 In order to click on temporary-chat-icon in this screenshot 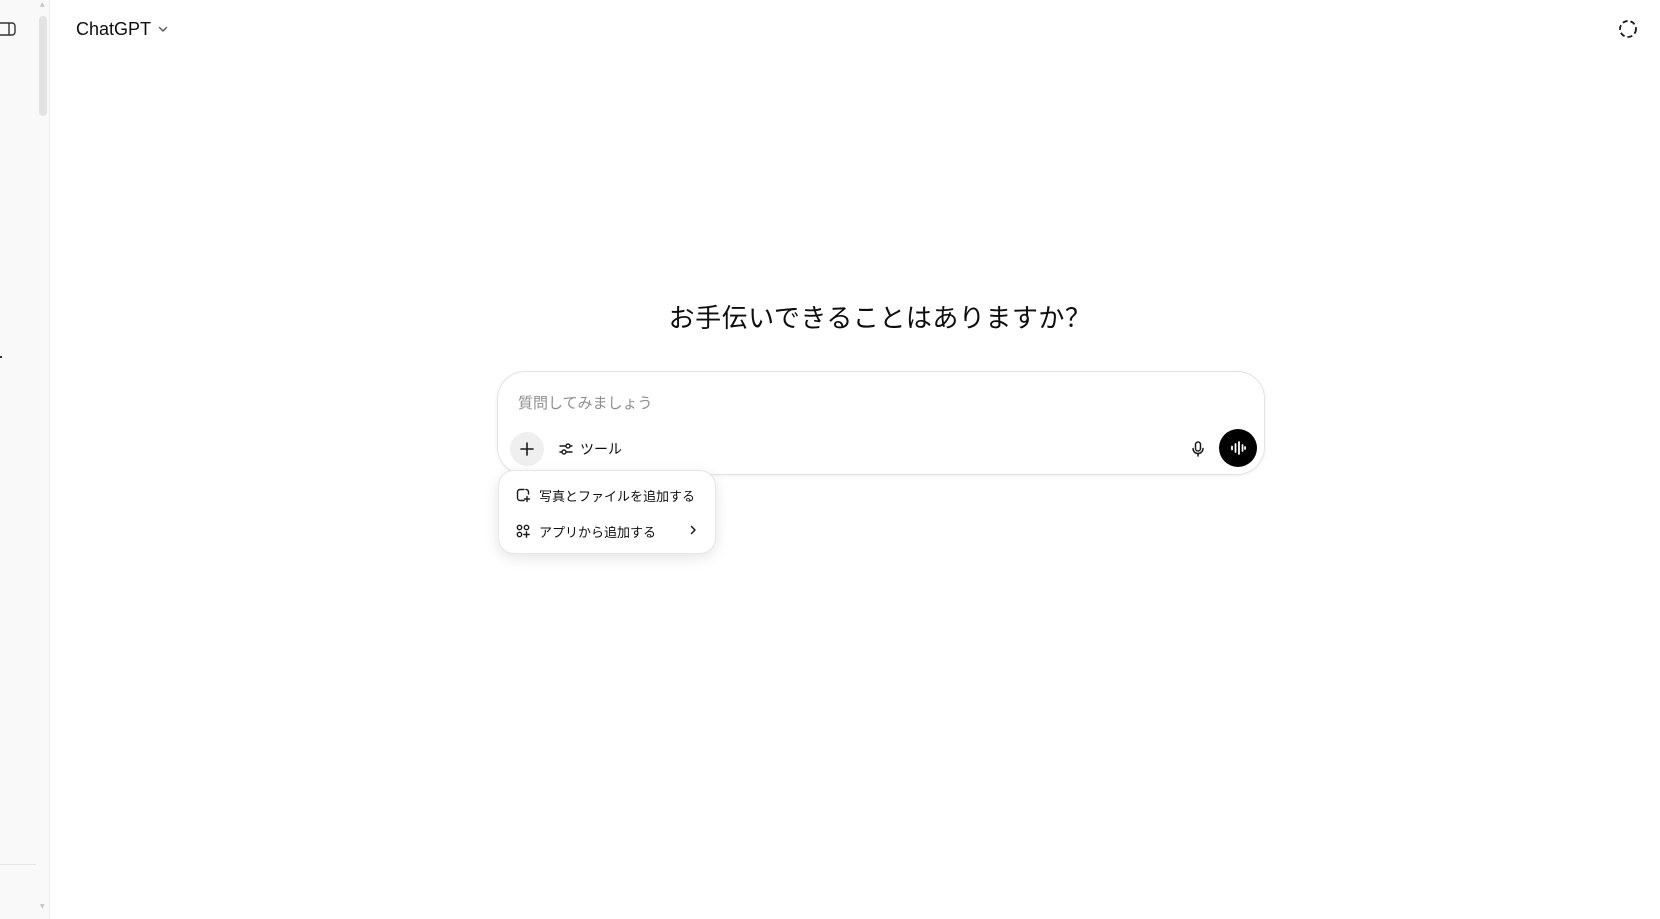, I will do `click(1628, 29)`.